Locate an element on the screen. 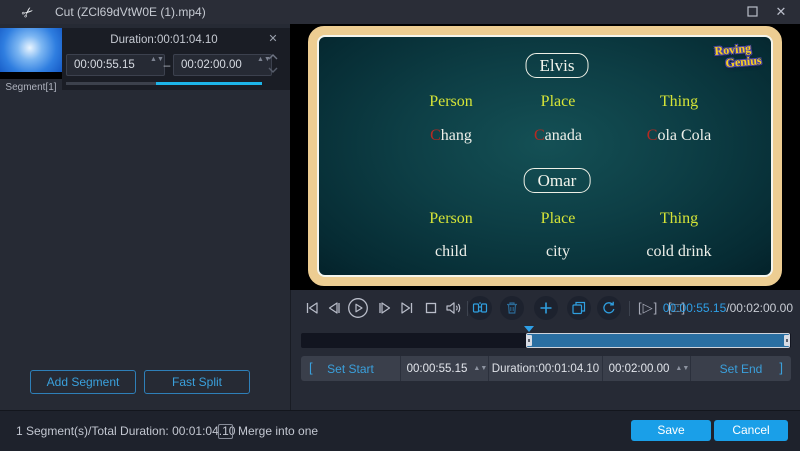 The height and width of the screenshot is (451, 800). slide-word: Canada is located at coordinates (558, 136).